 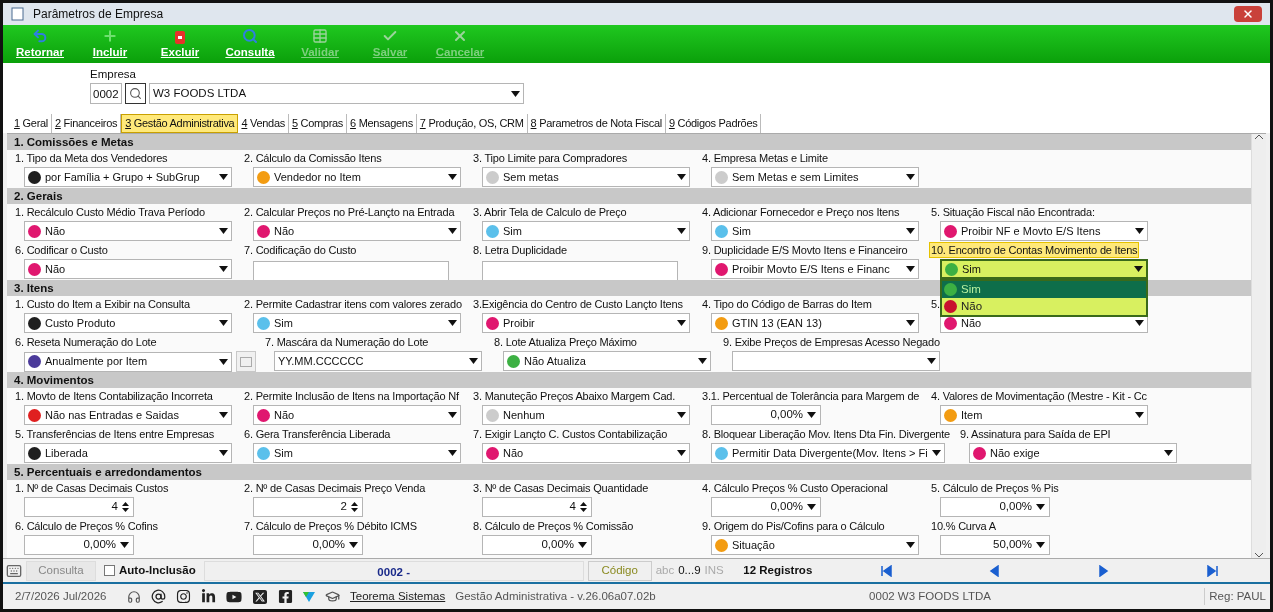 I want to click on up-icon, so click(x=1259, y=137).